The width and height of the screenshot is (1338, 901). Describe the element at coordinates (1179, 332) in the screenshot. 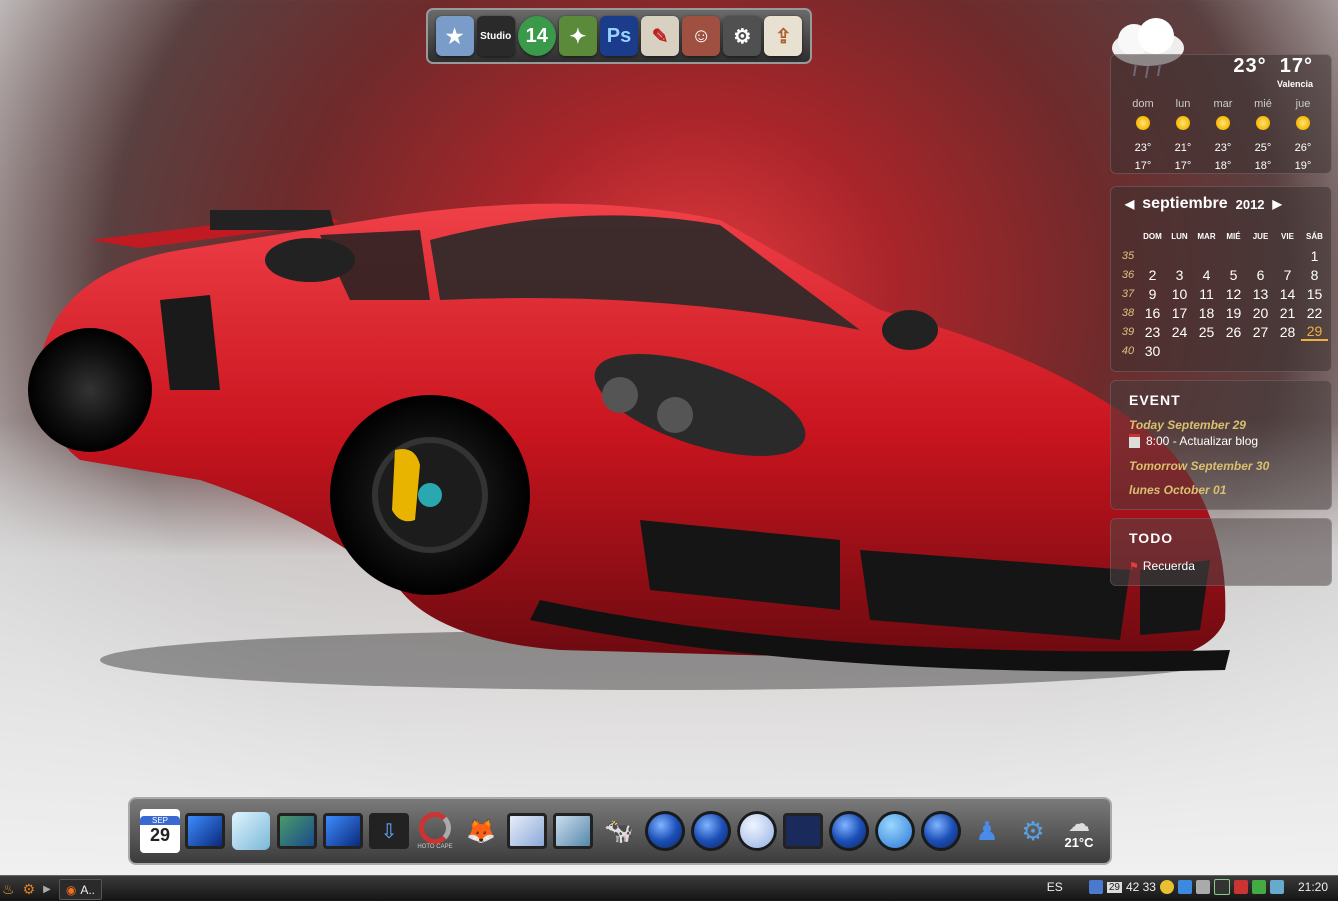

I see `calendar-day: 24` at that location.